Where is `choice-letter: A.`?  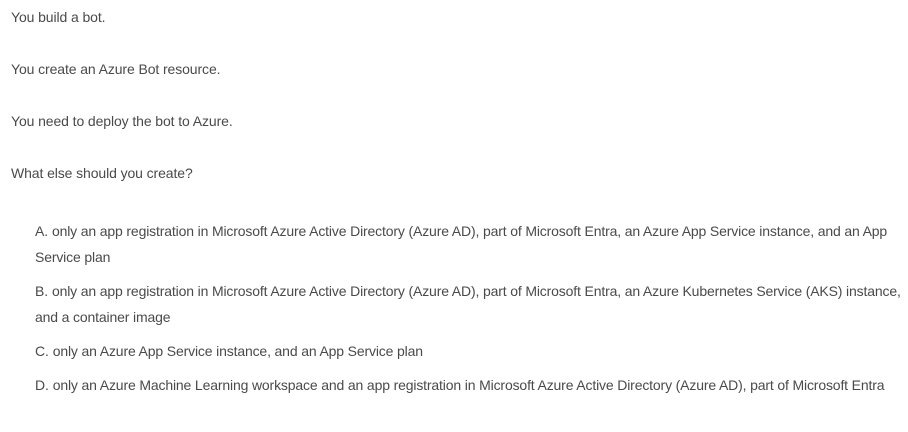 choice-letter: A. is located at coordinates (41, 231).